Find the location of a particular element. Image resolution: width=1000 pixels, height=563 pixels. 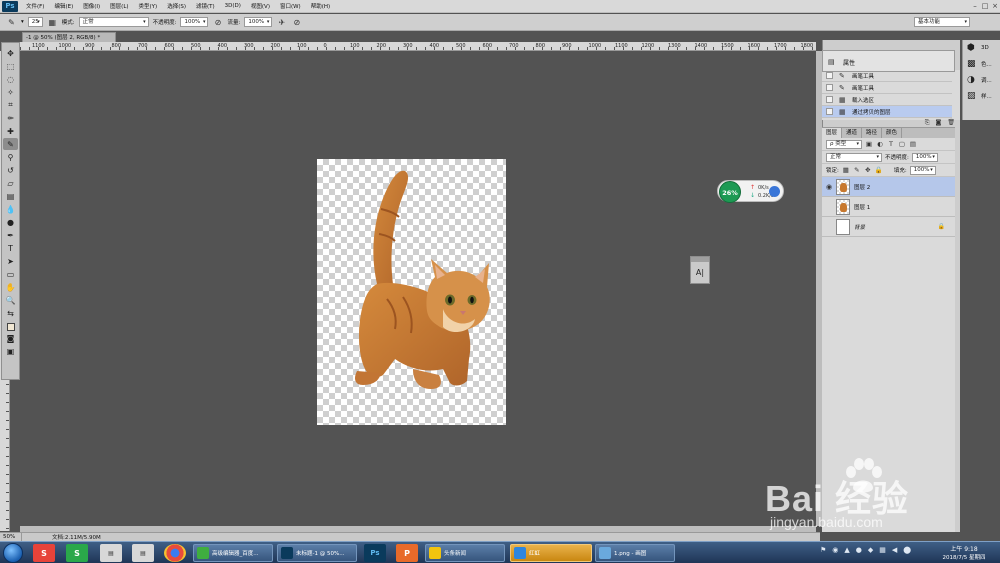

maximize-button: □ is located at coordinates (985, 6).